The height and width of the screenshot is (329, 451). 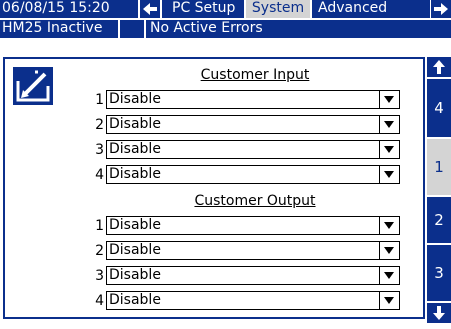 What do you see at coordinates (132, 29) in the screenshot?
I see `status-indicator` at bounding box center [132, 29].